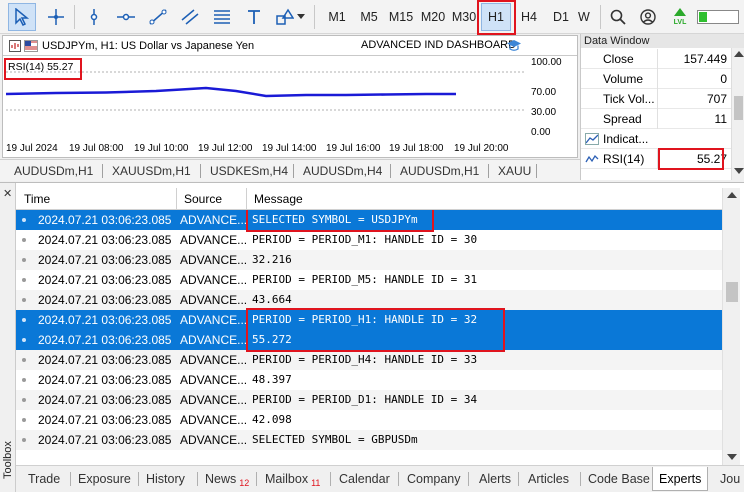 The image size is (744, 492). I want to click on tab-label: Calendar, so click(364, 479).